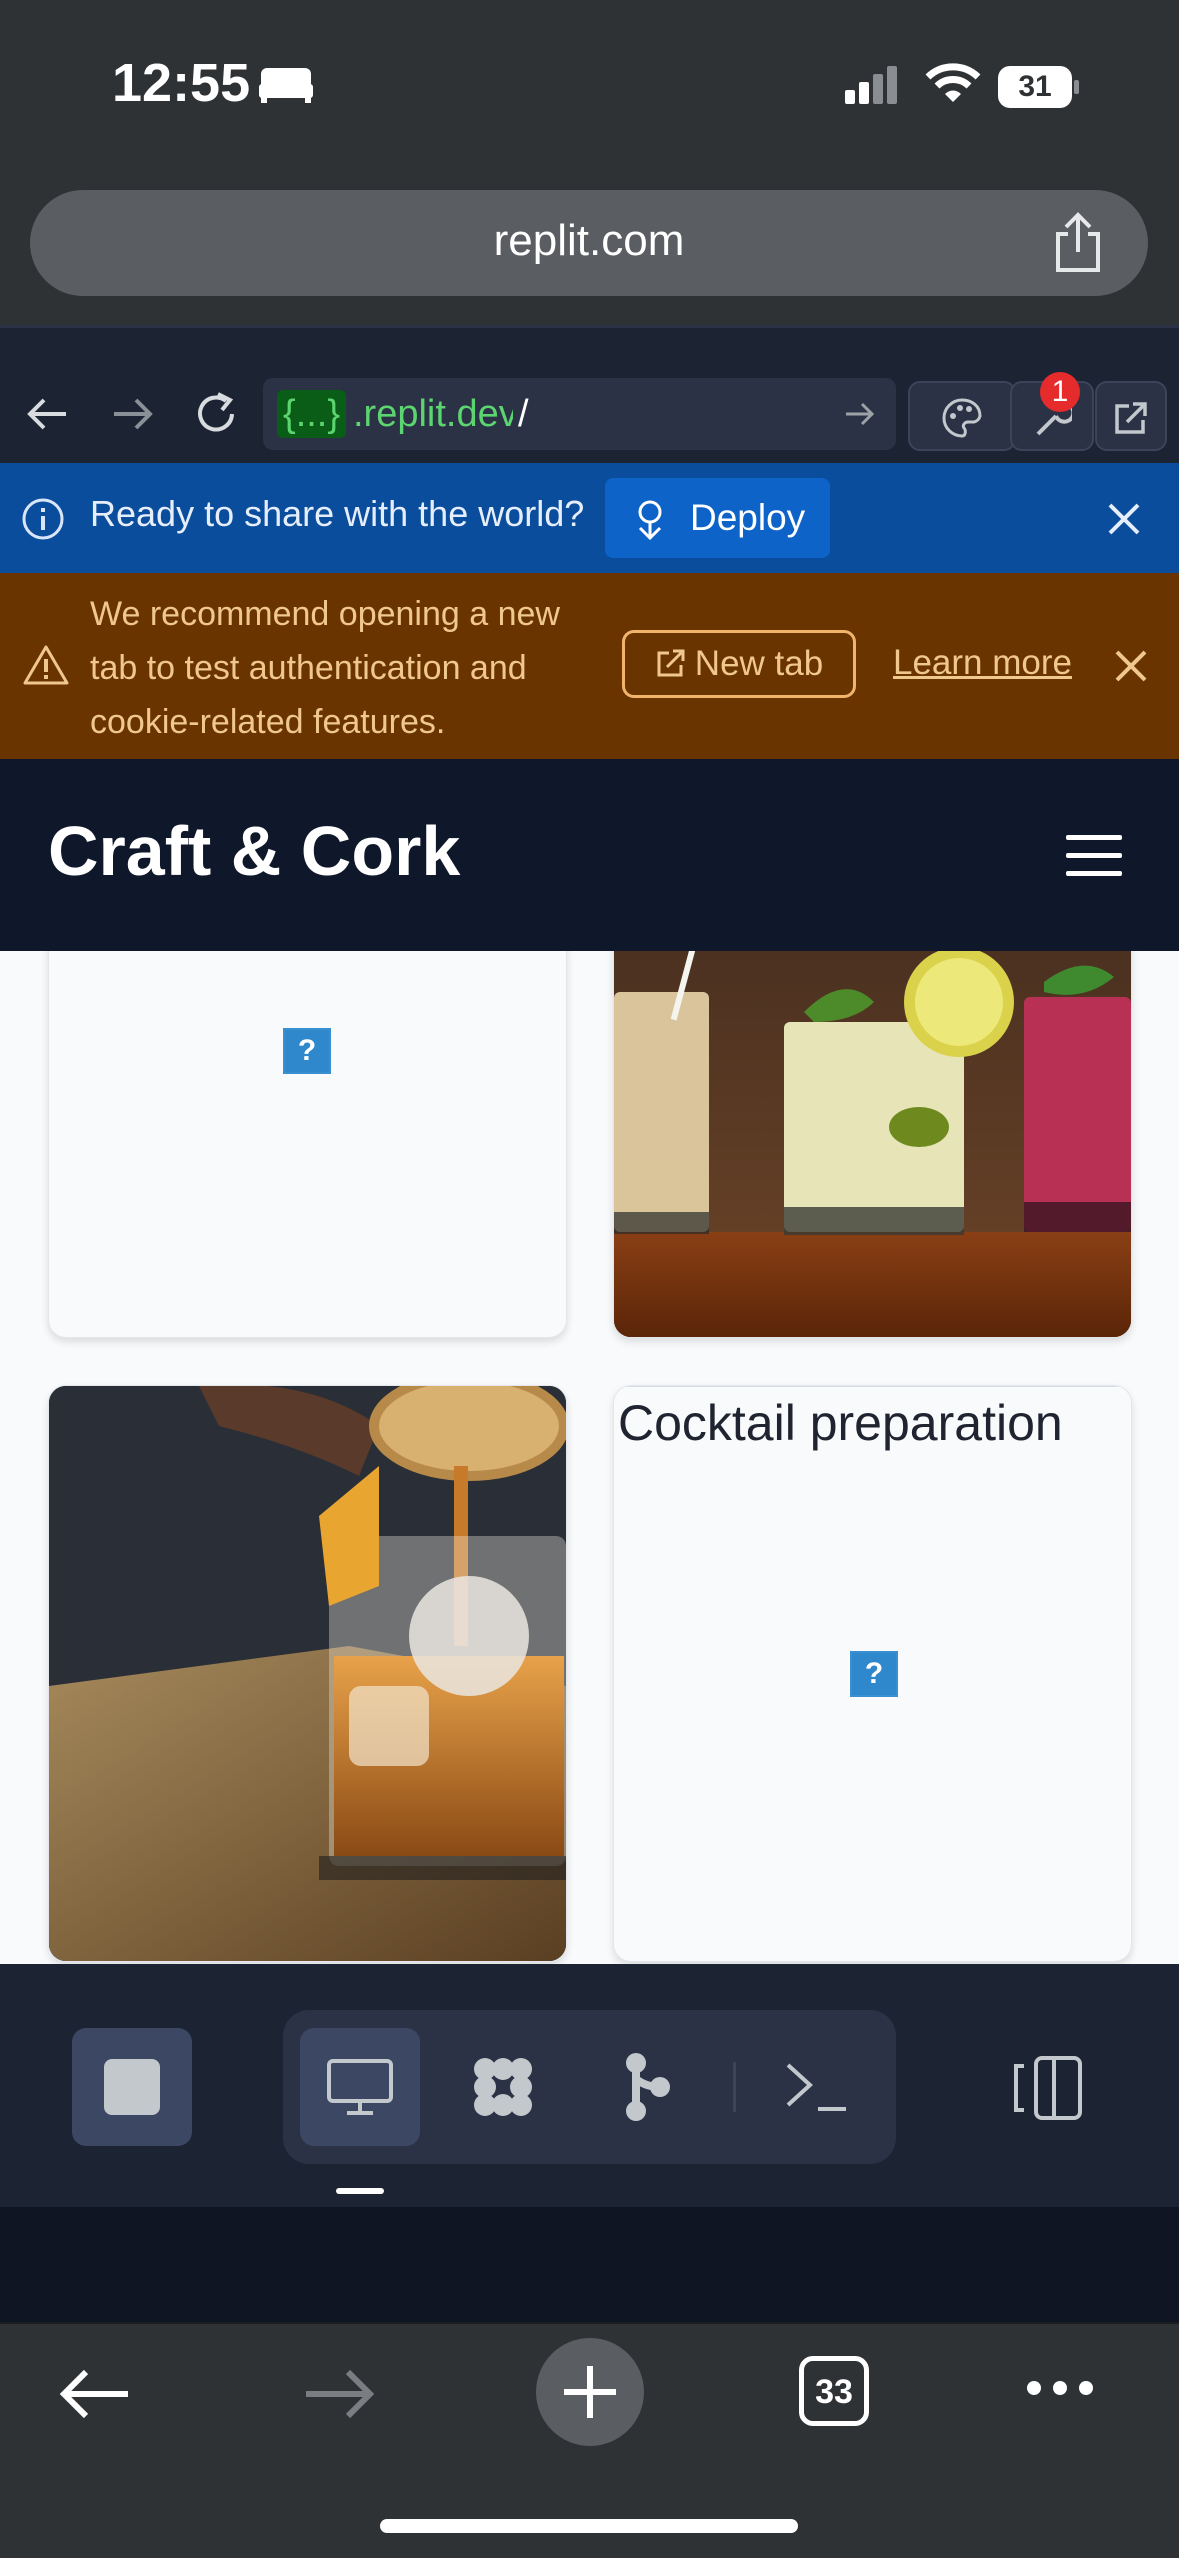 This screenshot has height=2558, width=1179. Describe the element at coordinates (1076, 87) in the screenshot. I see `battery-tip` at that location.